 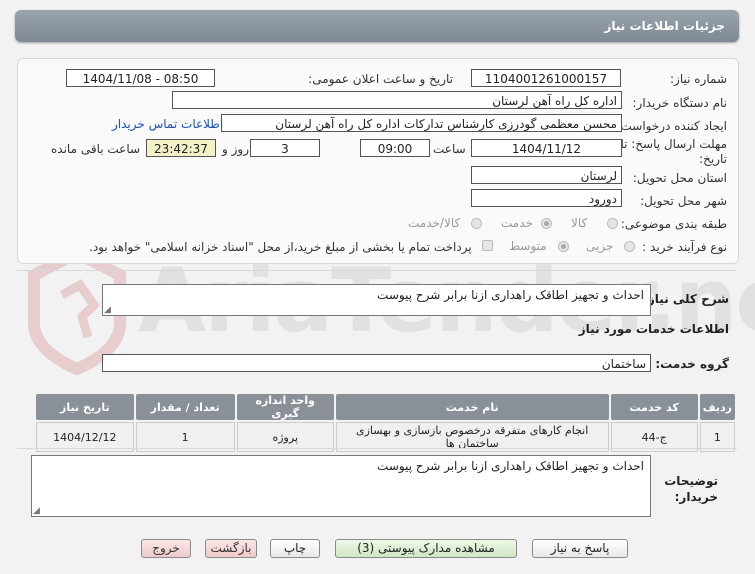 What do you see at coordinates (692, 364) in the screenshot?
I see `service-group-label: گروه خدمت:` at bounding box center [692, 364].